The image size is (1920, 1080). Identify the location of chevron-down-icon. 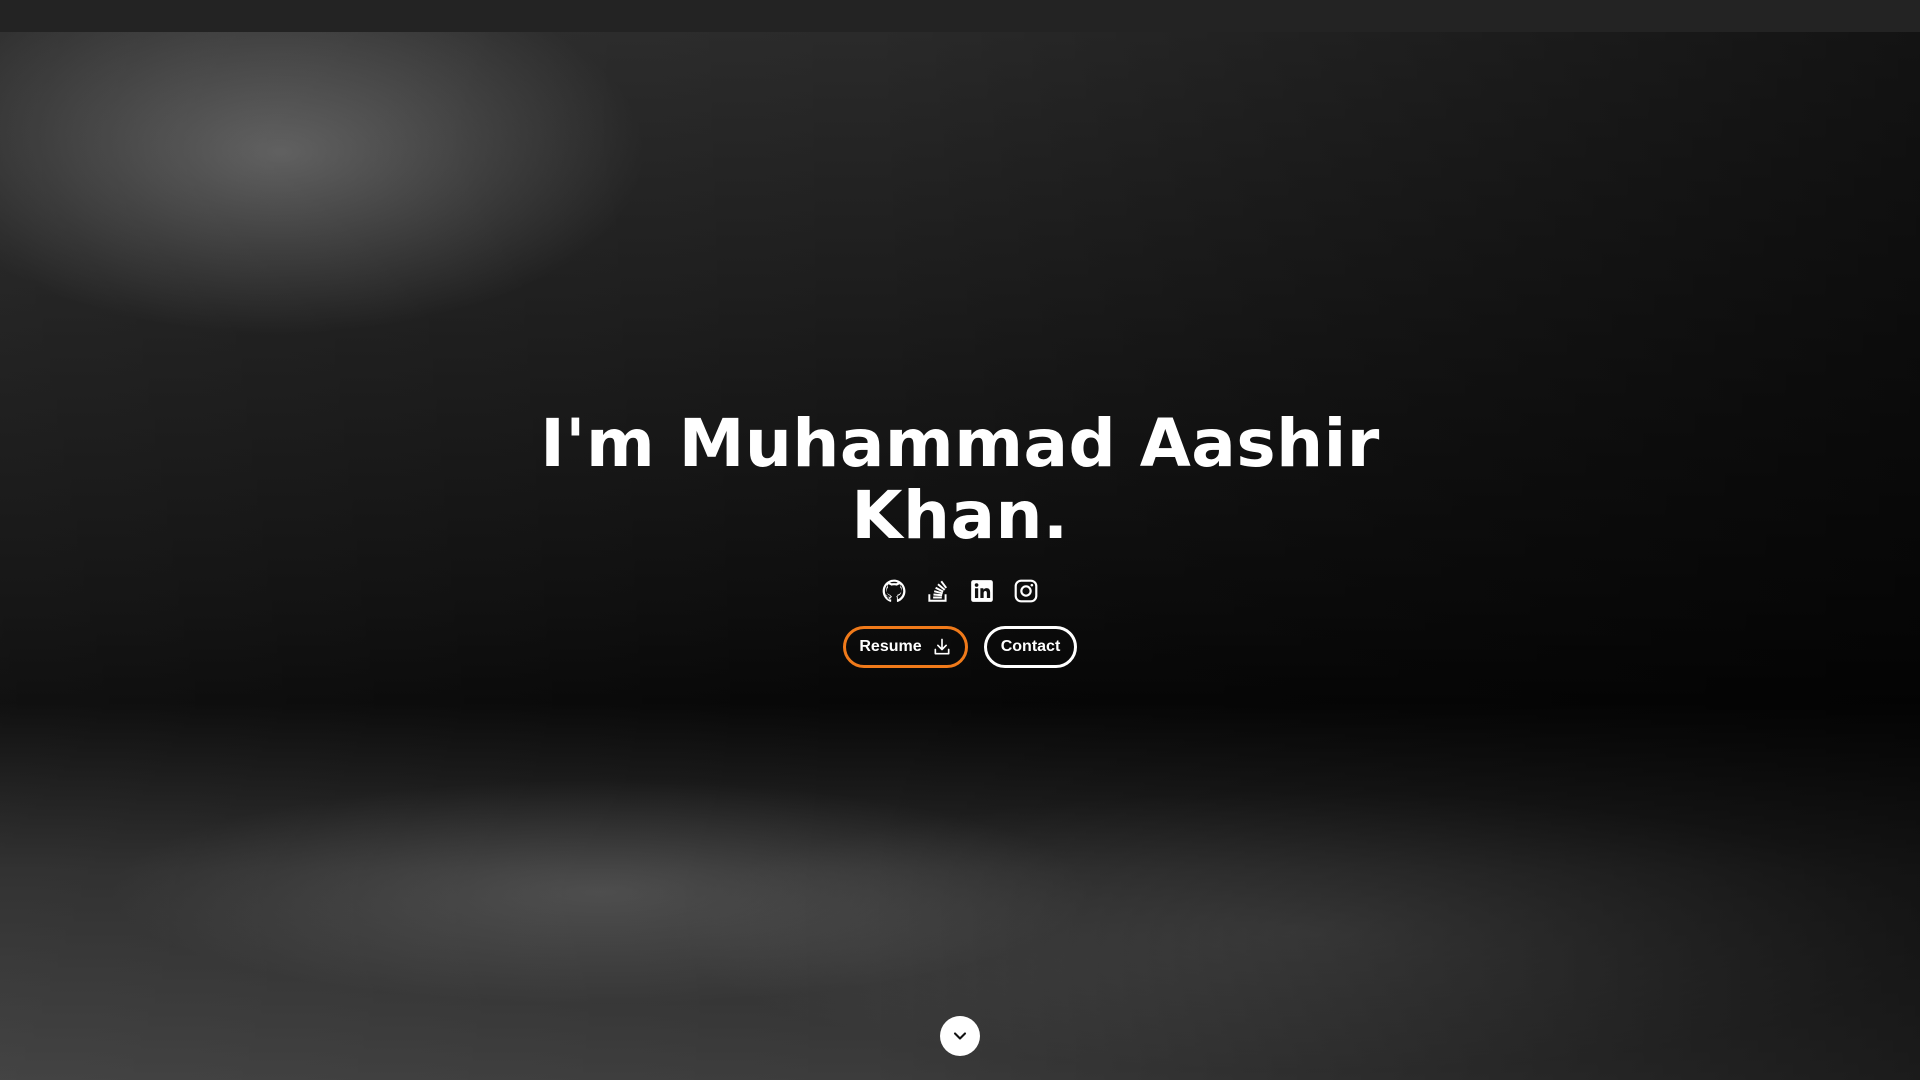
(960, 1036).